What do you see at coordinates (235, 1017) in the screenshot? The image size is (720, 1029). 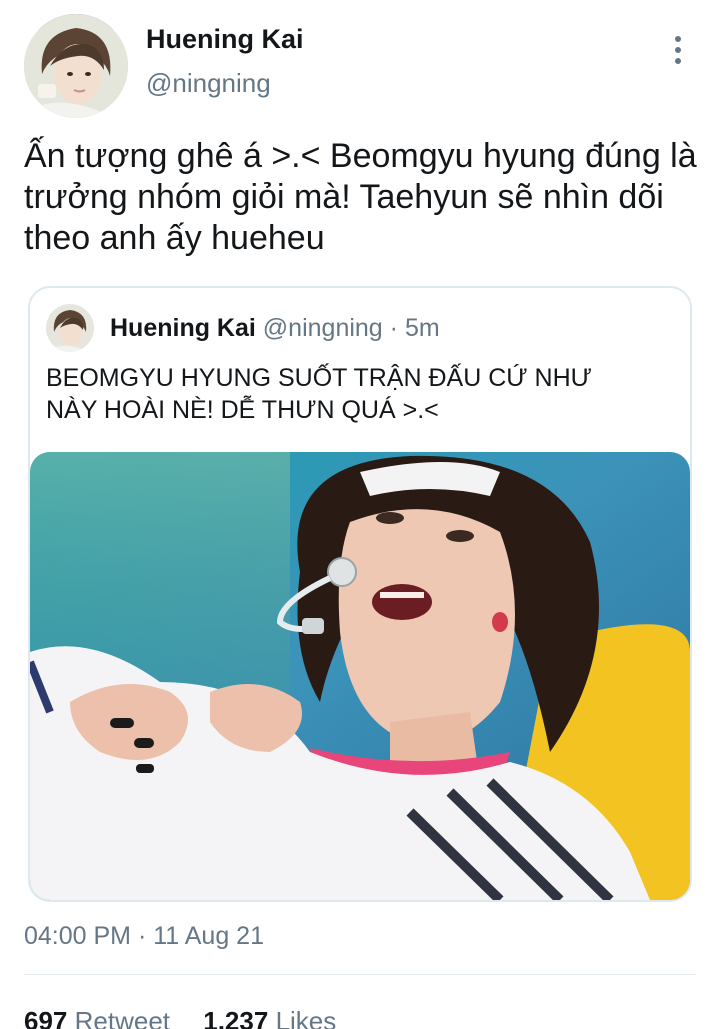 I see `likes-count: 1,237` at bounding box center [235, 1017].